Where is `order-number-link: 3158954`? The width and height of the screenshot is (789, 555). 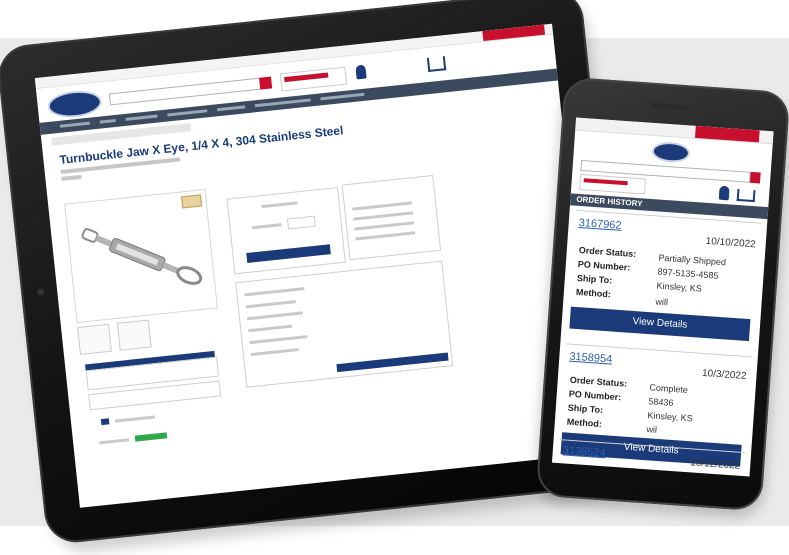 order-number-link: 3158954 is located at coordinates (591, 358).